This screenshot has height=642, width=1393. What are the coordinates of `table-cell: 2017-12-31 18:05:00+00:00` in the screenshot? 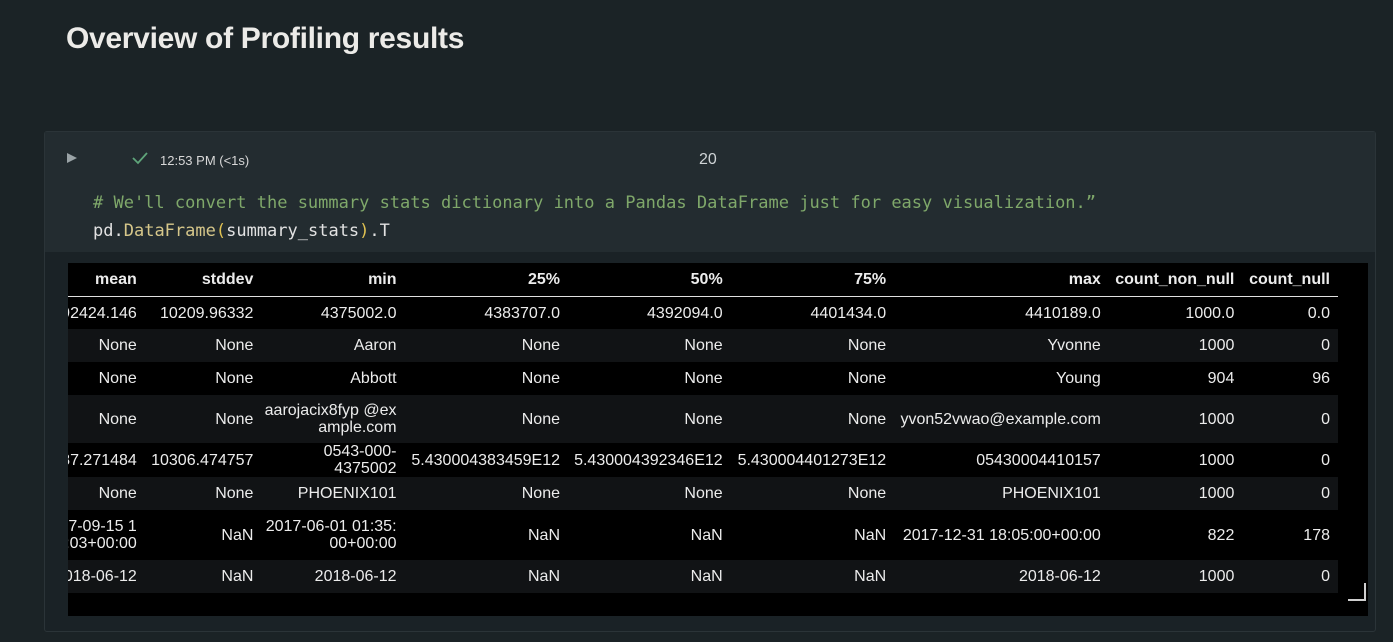 It's located at (1001, 535).